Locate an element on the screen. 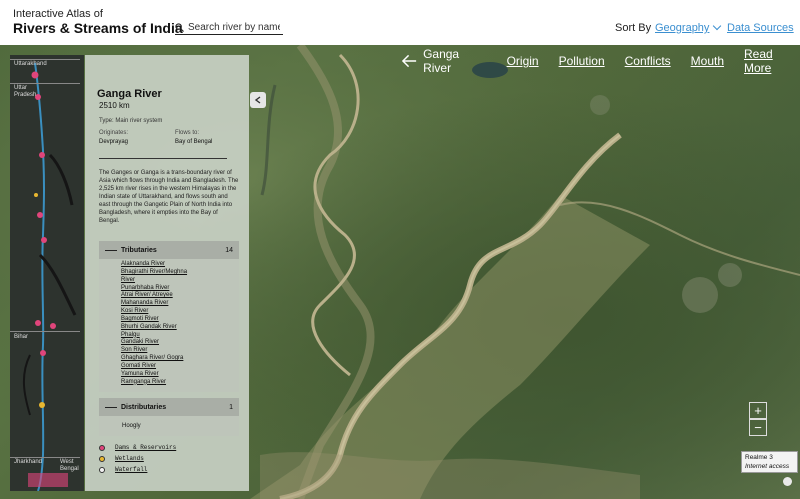 The image size is (800, 499). waterfall-marker-icon is located at coordinates (102, 469).